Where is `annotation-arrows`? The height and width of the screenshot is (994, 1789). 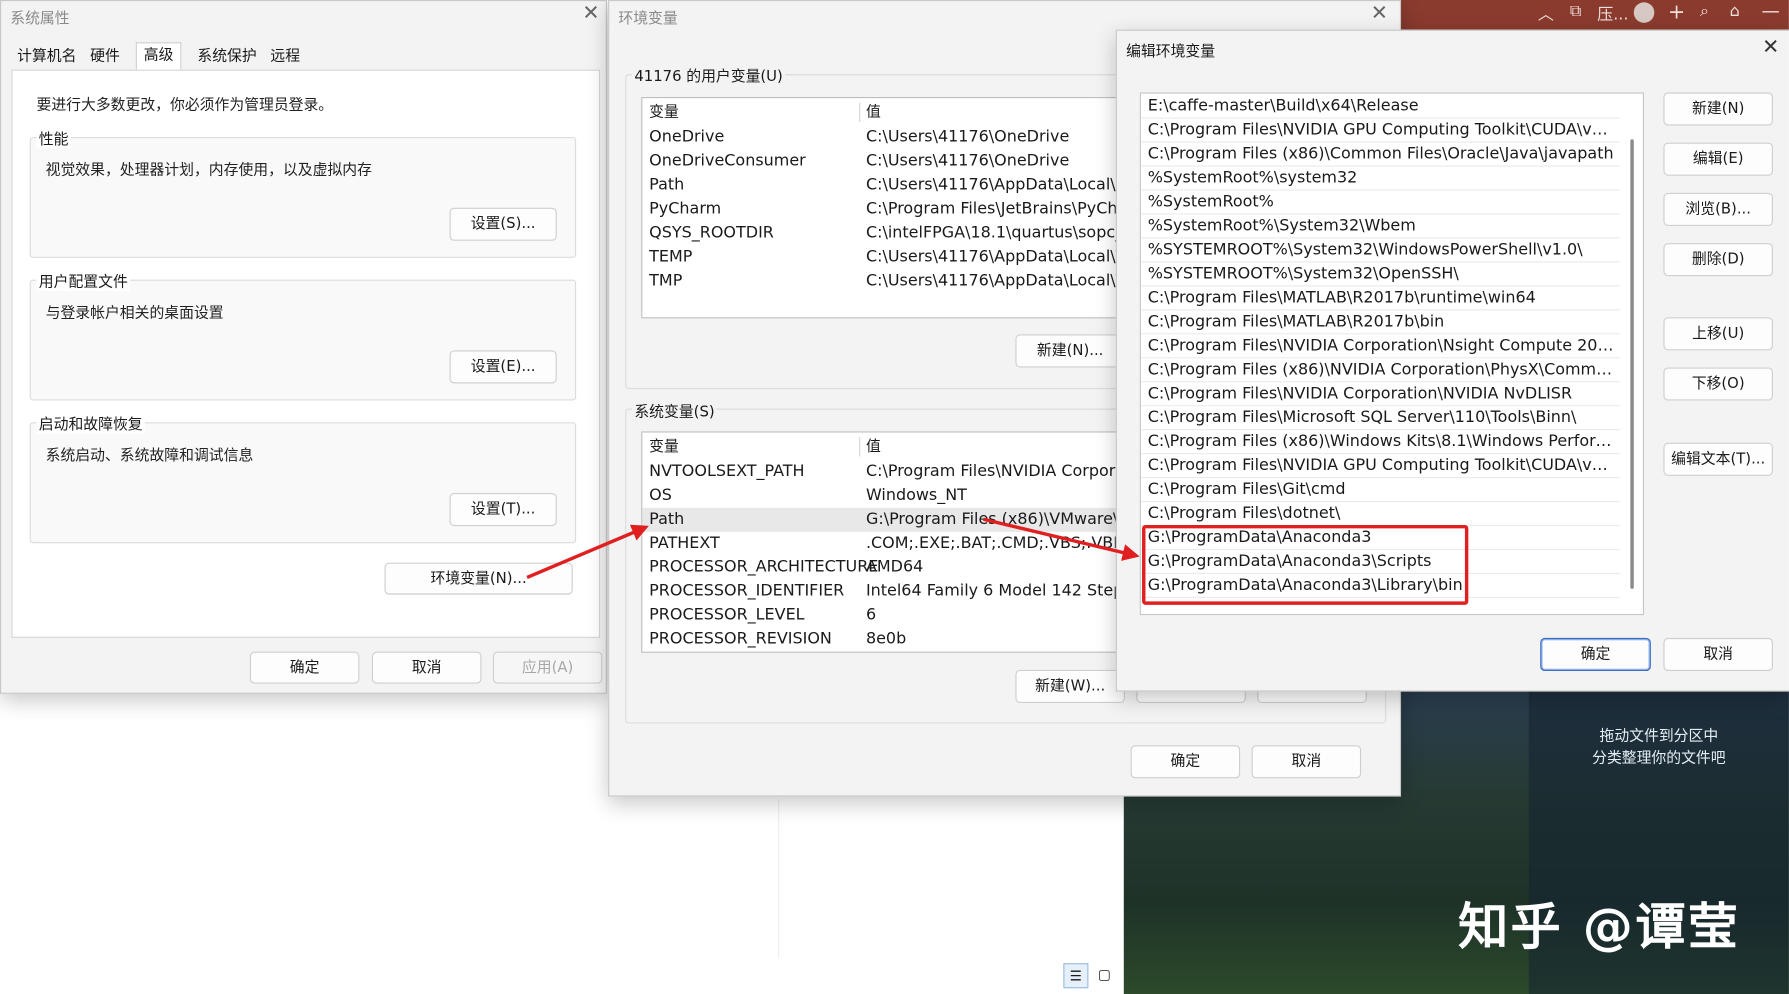
annotation-arrows is located at coordinates (833, 548).